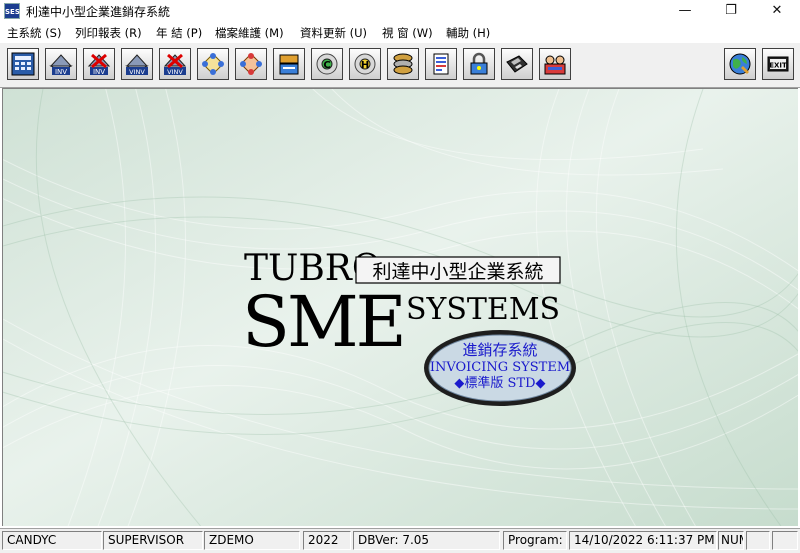 Image resolution: width=800 pixels, height=553 pixels. I want to click on window-title: 利達中小型企業進銷存系統, so click(98, 12).